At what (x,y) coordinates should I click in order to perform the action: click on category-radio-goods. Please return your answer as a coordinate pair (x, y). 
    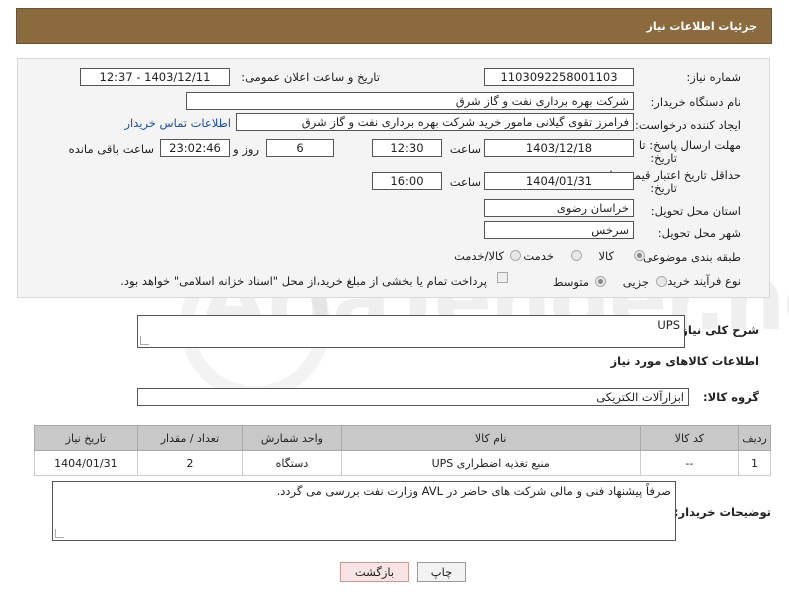
    Looking at the image, I should click on (639, 255).